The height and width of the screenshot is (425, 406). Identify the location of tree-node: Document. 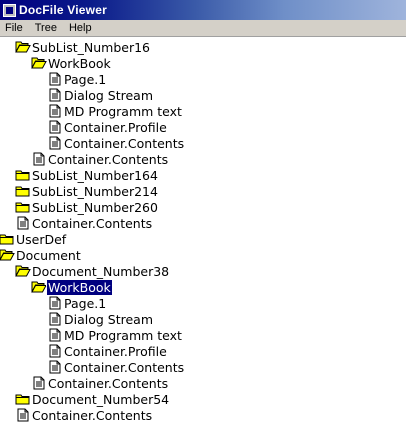
(41, 255).